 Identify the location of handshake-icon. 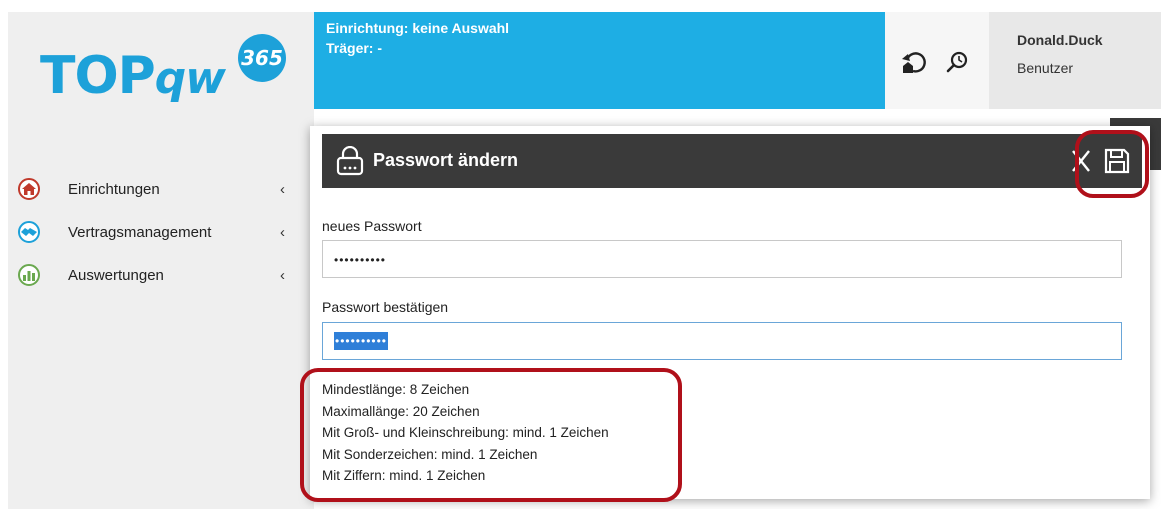
(29, 232).